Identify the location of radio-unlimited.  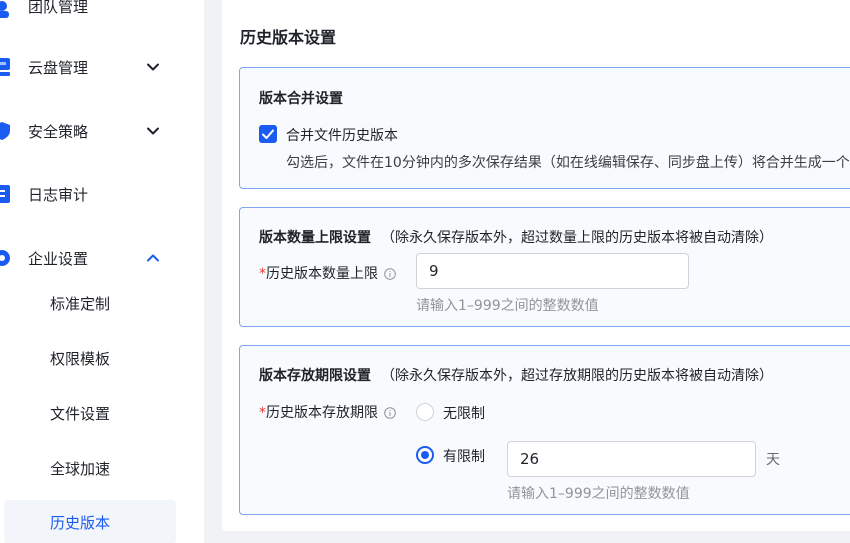
(425, 412).